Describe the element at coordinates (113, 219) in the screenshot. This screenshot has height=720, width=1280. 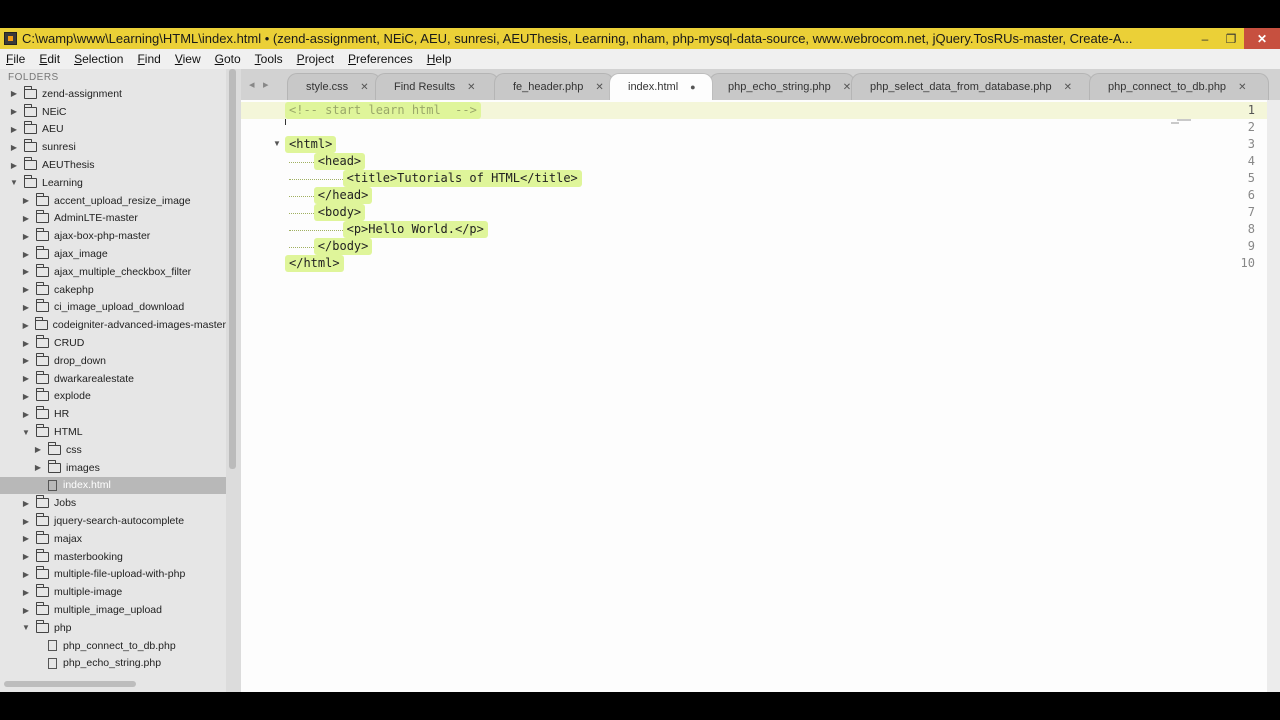
I see `sidebar-tree-item: ▶ AdminLTE-master` at that location.